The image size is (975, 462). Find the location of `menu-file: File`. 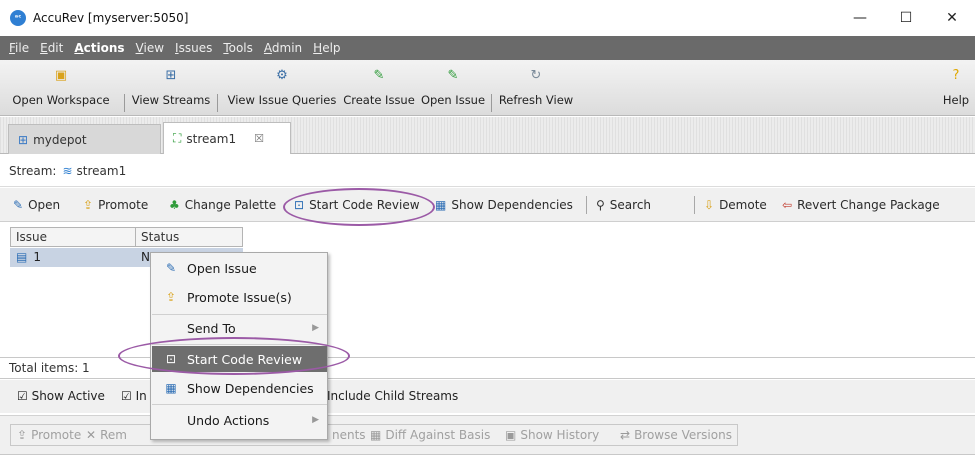

menu-file: File is located at coordinates (19, 48).